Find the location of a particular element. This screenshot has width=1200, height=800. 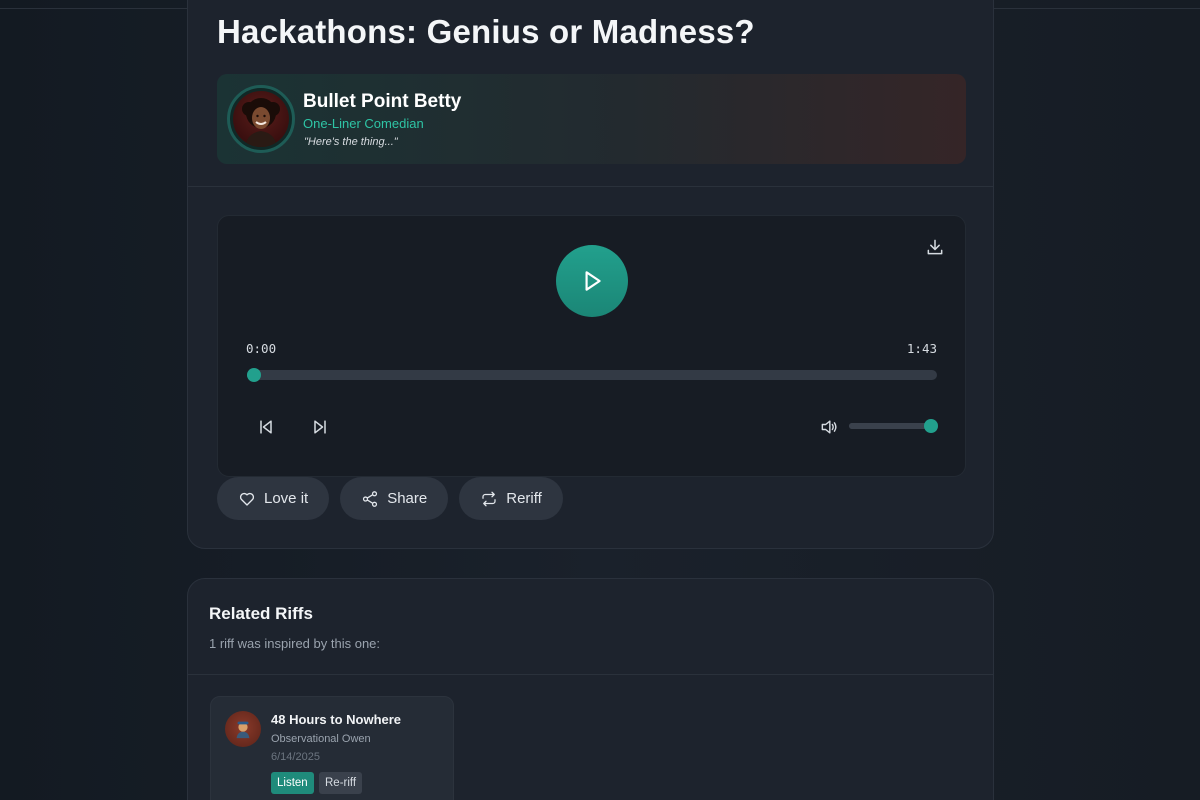

comedian-quote: "Here's the thing..." is located at coordinates (351, 142).